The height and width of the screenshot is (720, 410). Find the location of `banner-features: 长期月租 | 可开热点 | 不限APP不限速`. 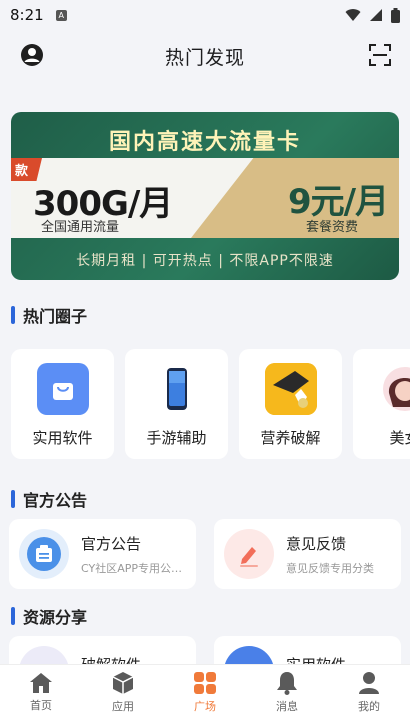

banner-features: 长期月租 | 可开热点 | 不限APP不限速 is located at coordinates (205, 261).